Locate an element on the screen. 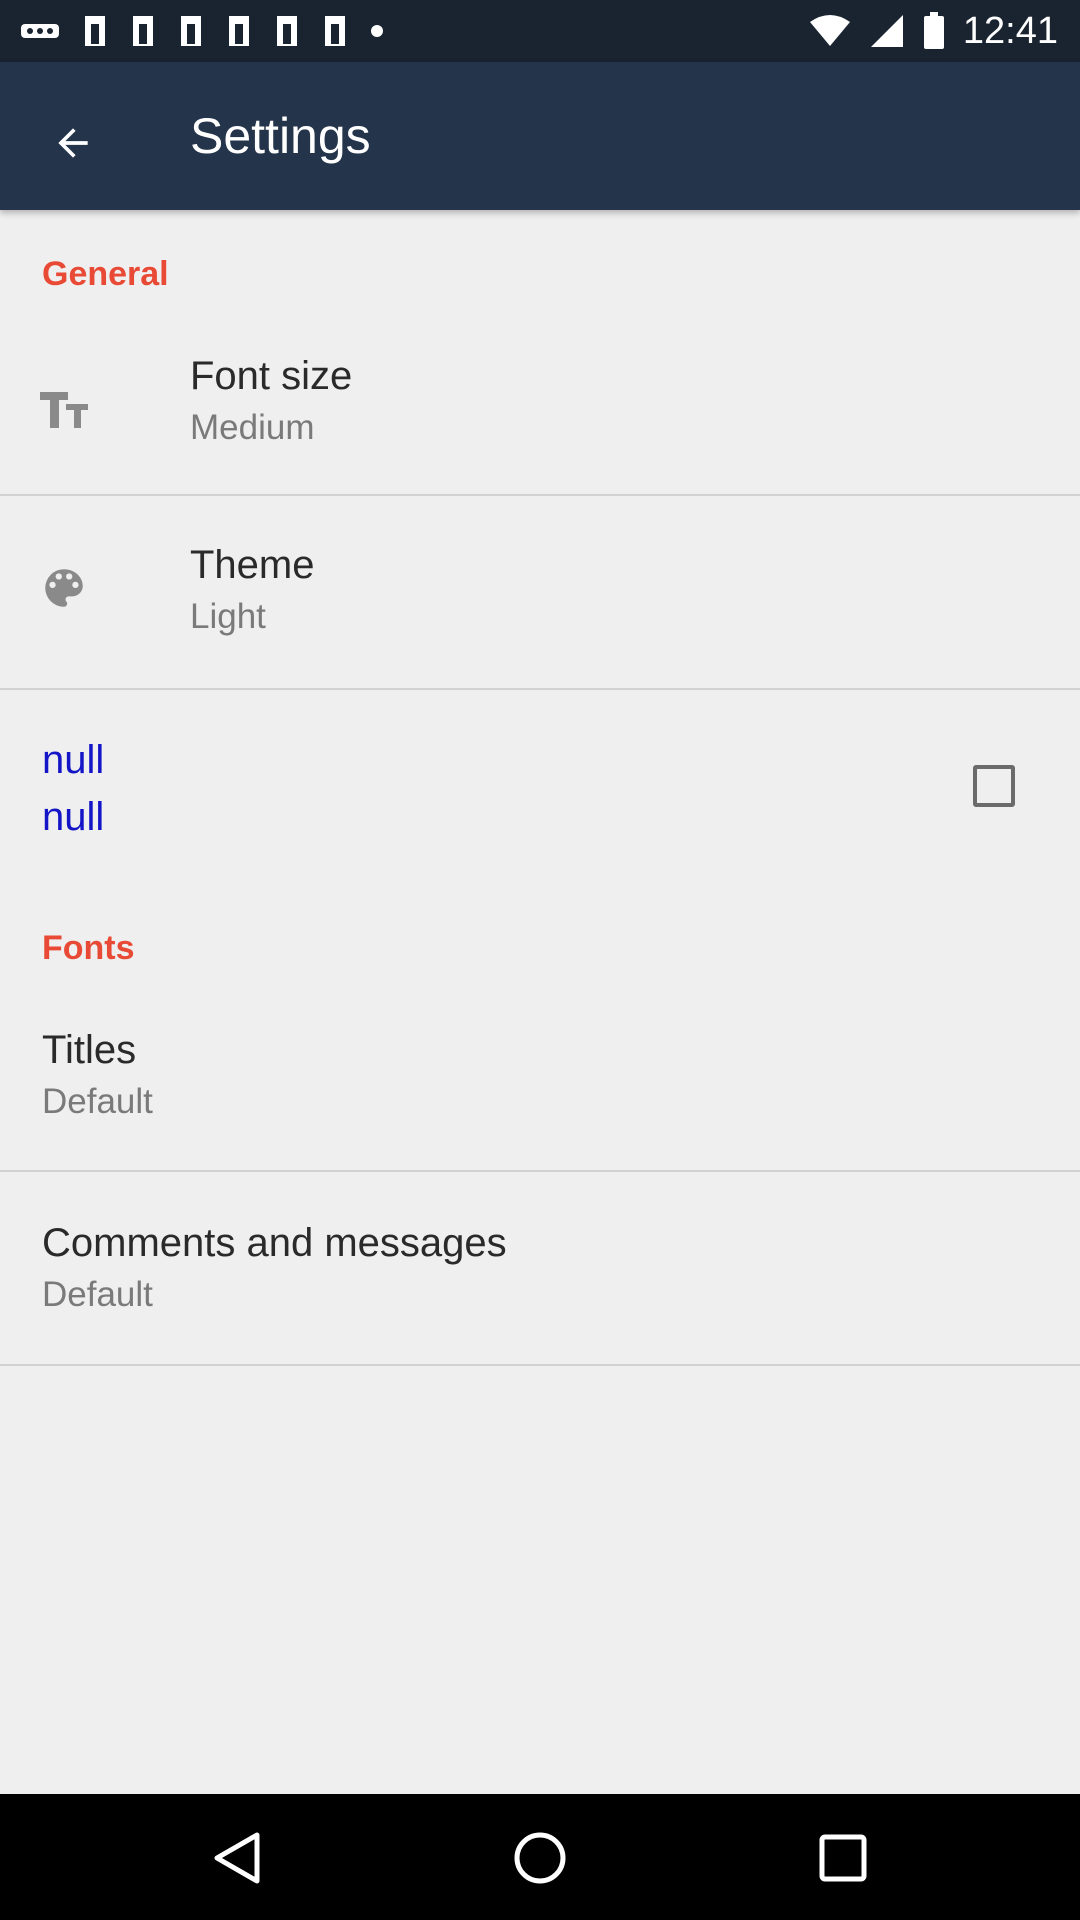  pref-summary: null is located at coordinates (73, 817).